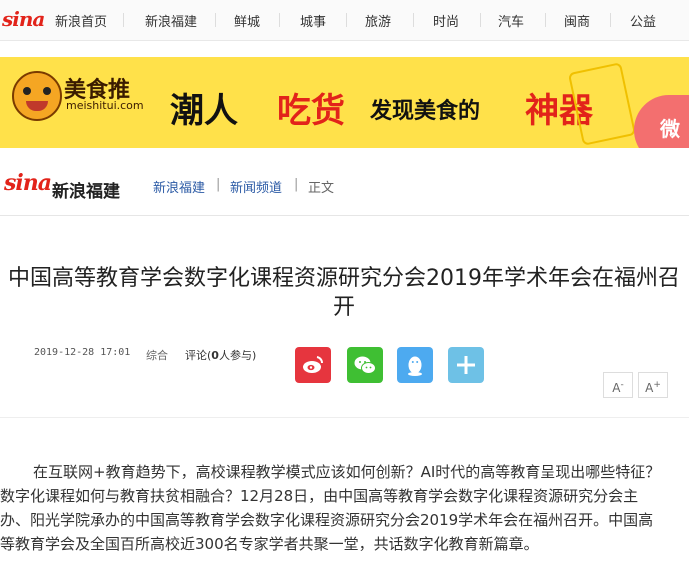  Describe the element at coordinates (313, 20) in the screenshot. I see `nav-item-chengshi: 城事` at that location.